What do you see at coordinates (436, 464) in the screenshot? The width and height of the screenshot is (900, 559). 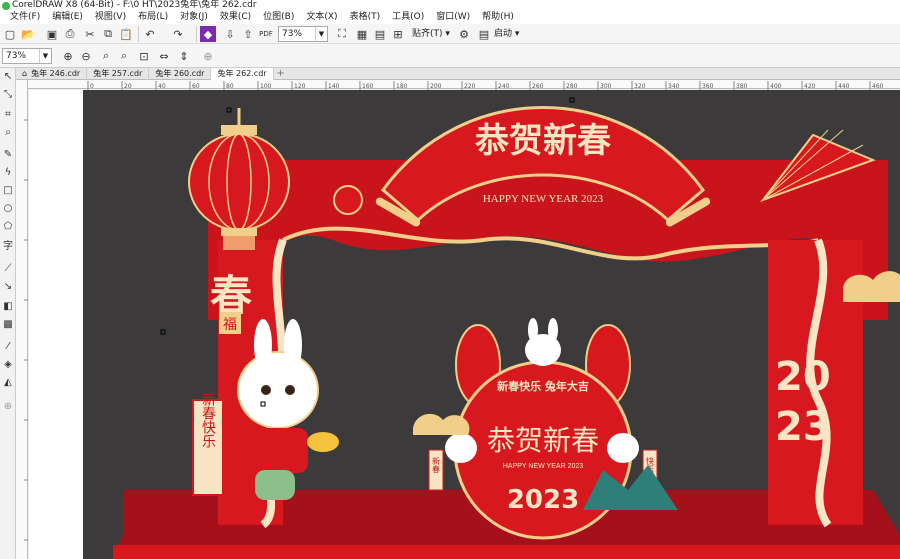 I see `left-couplet-text: 新春` at bounding box center [436, 464].